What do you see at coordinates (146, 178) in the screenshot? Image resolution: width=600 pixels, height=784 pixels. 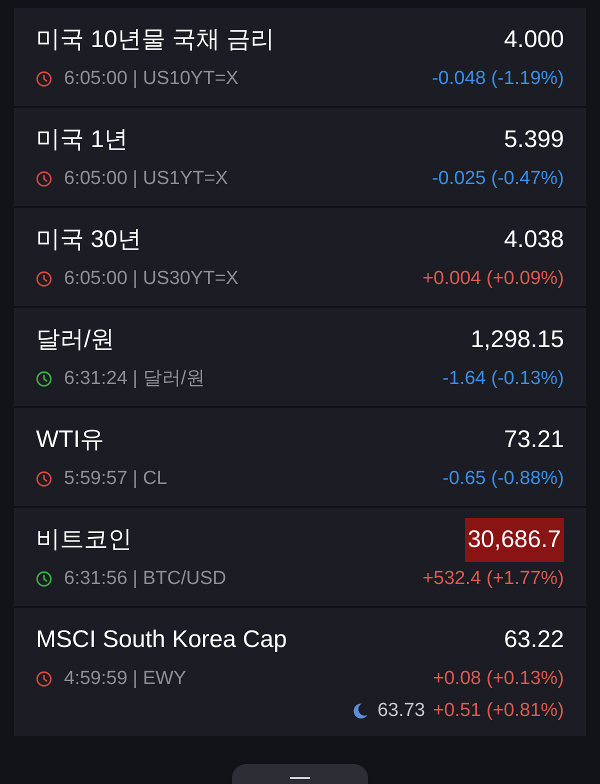 I see `quote-meta: 6:05:00 | US1YT=X` at bounding box center [146, 178].